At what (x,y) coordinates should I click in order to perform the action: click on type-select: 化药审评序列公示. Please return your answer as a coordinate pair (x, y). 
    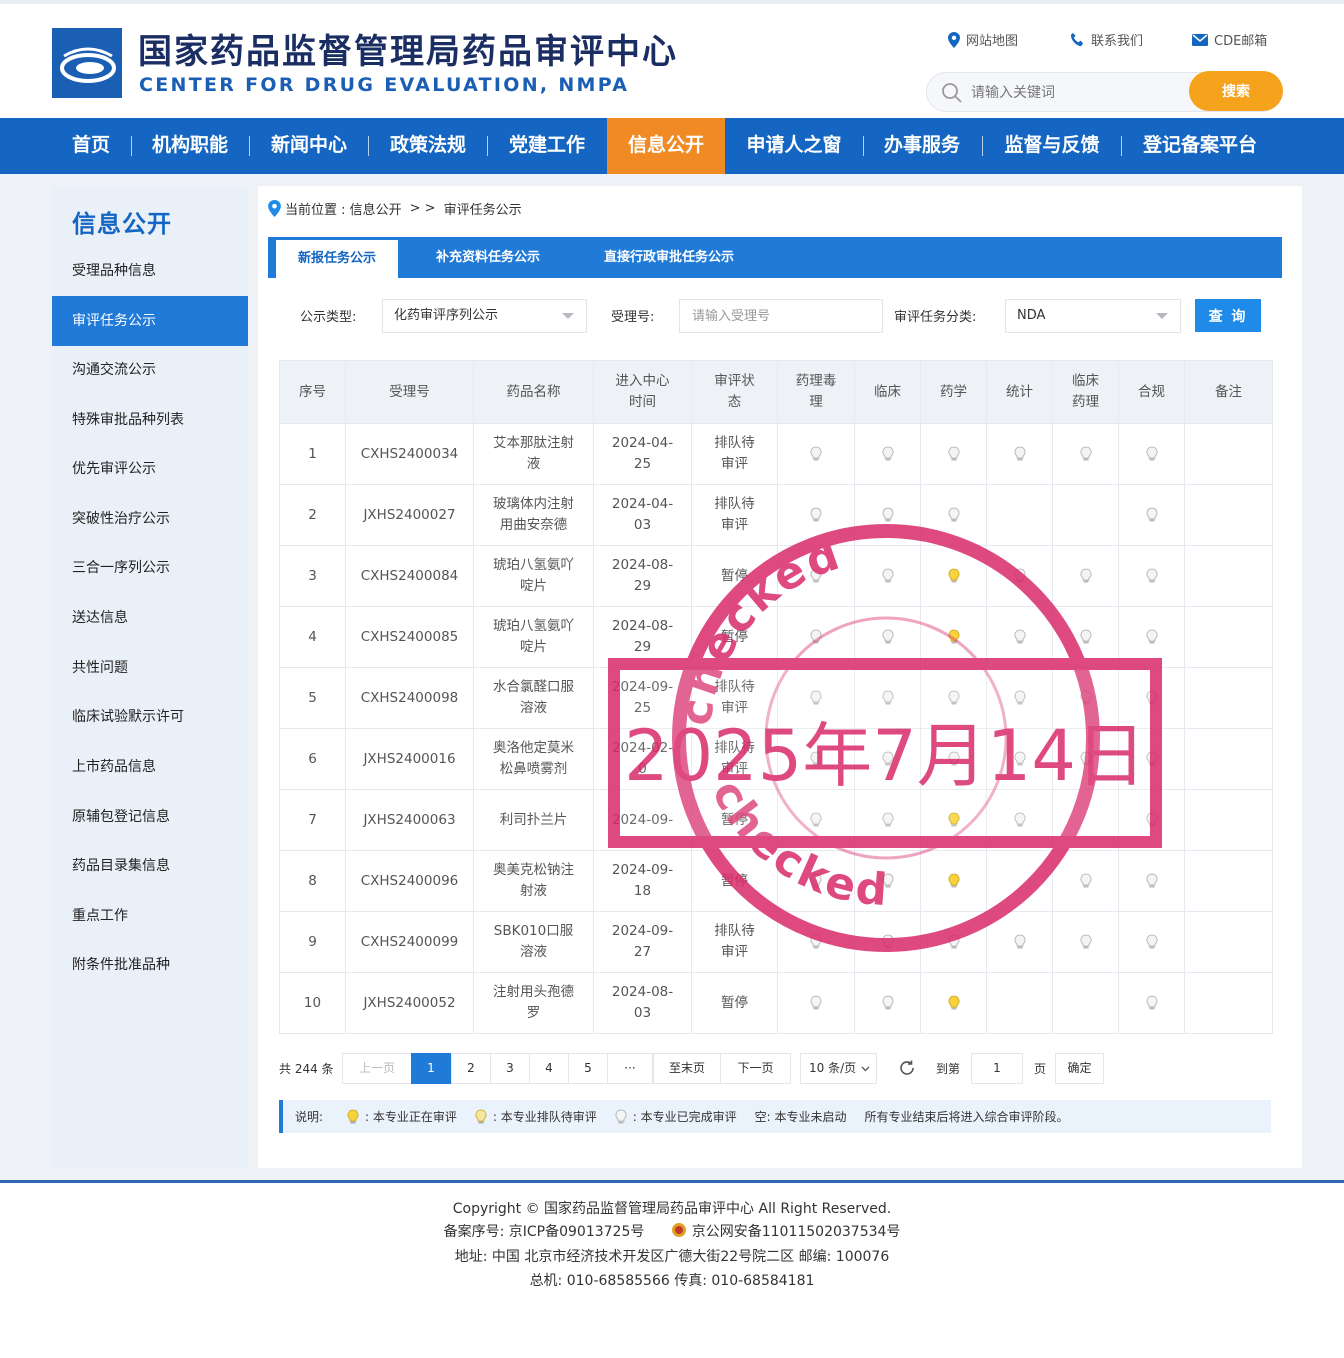
    Looking at the image, I should click on (484, 316).